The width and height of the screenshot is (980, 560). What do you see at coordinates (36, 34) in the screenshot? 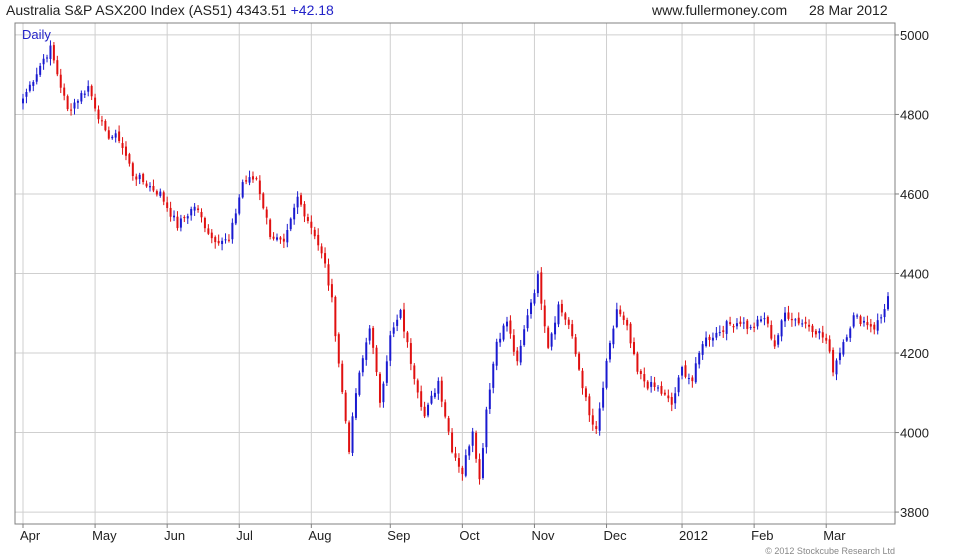
I see `period-label: Daily` at bounding box center [36, 34].